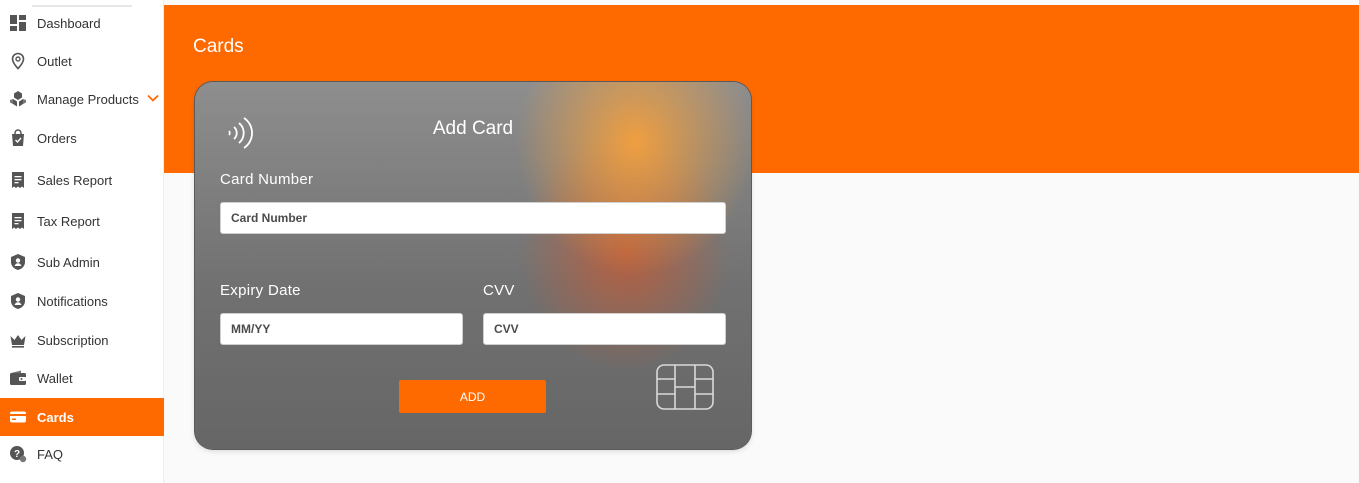 This screenshot has height=483, width=1359. What do you see at coordinates (472, 396) in the screenshot?
I see `add-button: ADD` at bounding box center [472, 396].